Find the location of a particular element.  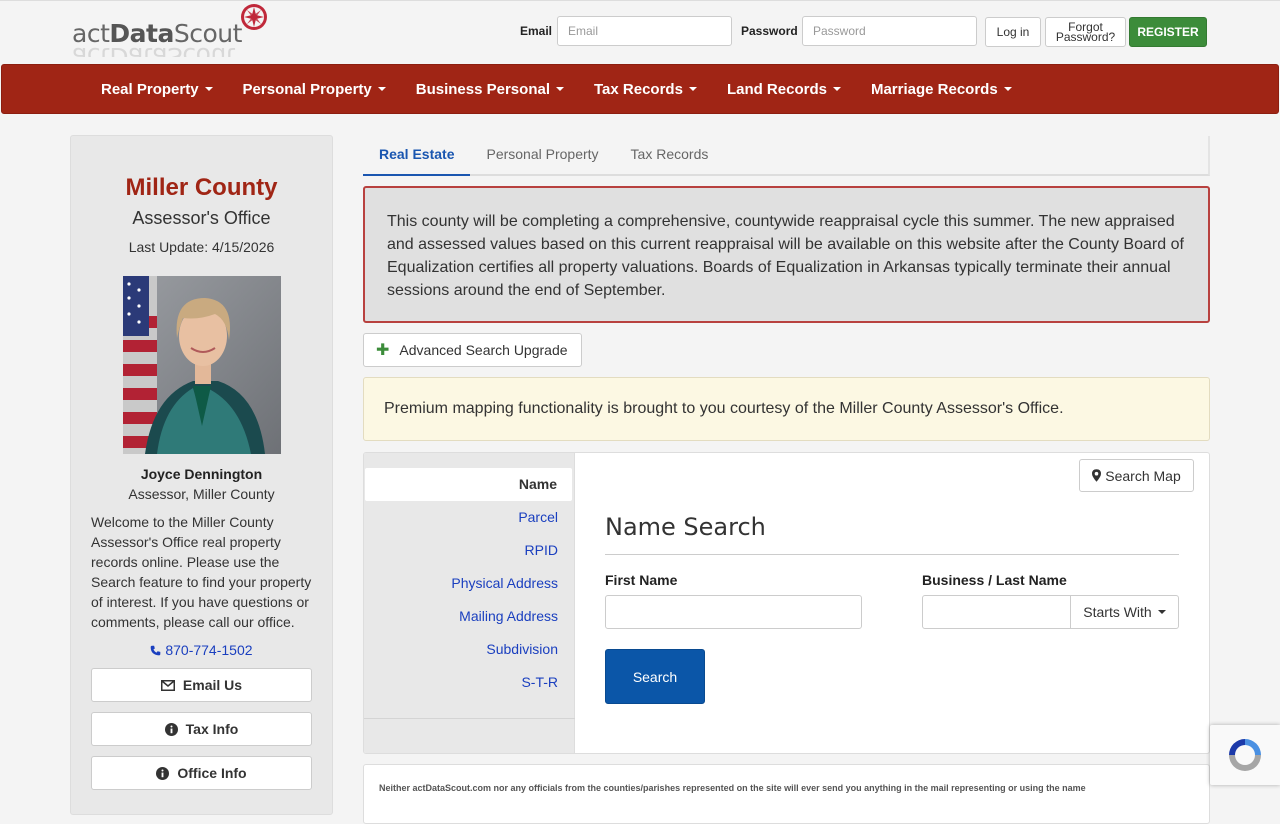

search-option-subdivision: Subdivision is located at coordinates (522, 649).